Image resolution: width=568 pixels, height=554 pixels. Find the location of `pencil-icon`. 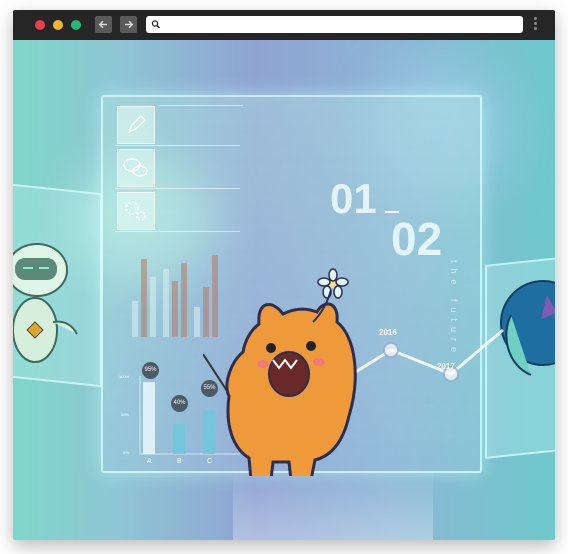

pencil-icon is located at coordinates (137, 124).